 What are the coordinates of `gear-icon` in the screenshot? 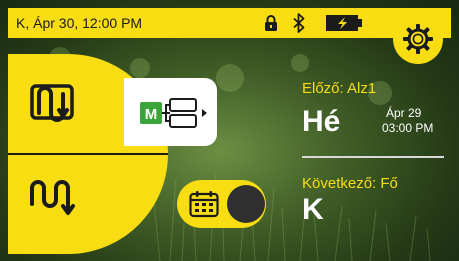 It's located at (418, 39).